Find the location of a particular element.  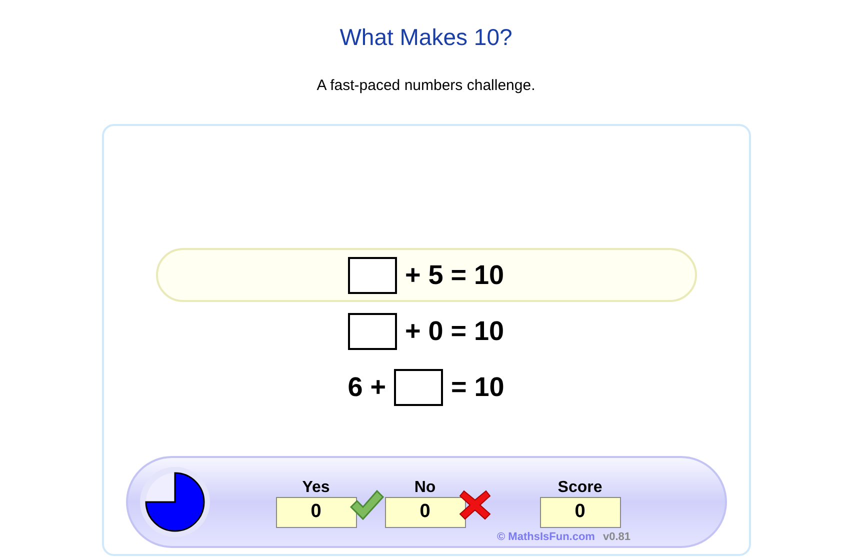

equation-text: 6 + is located at coordinates (367, 387).